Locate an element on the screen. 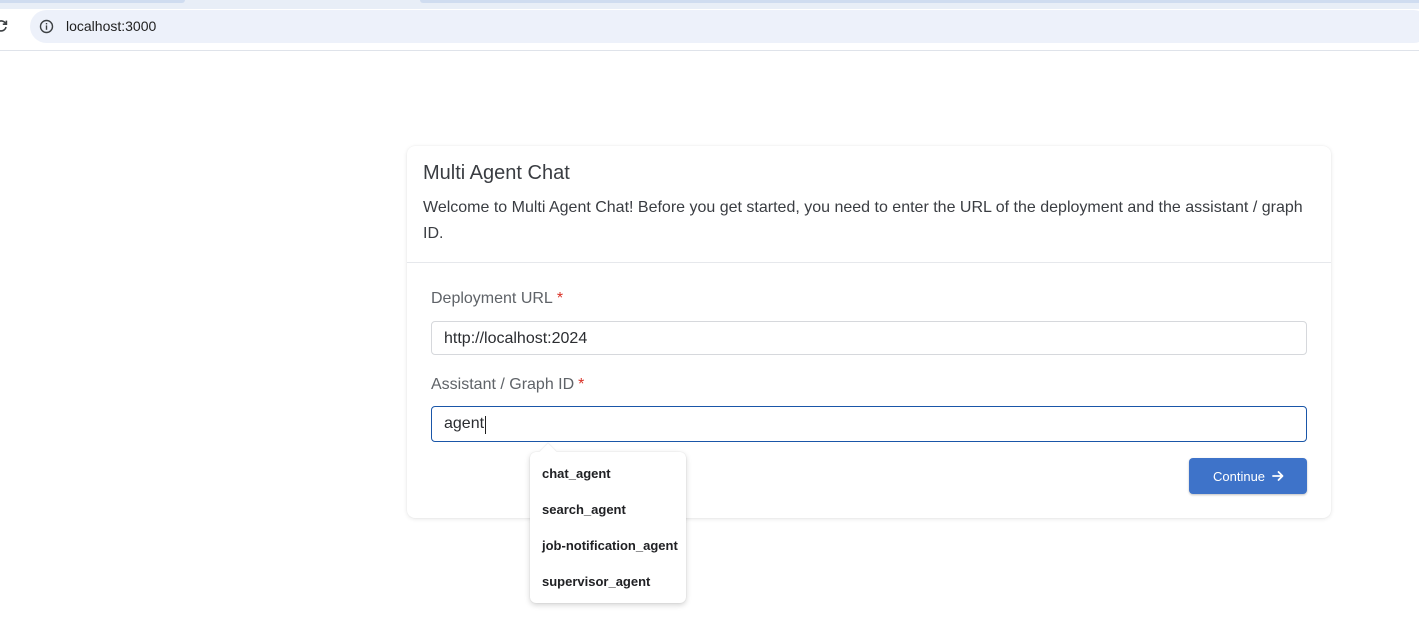 The image size is (1419, 627). deployment-url-input: http://localhost:2024 is located at coordinates (869, 338).